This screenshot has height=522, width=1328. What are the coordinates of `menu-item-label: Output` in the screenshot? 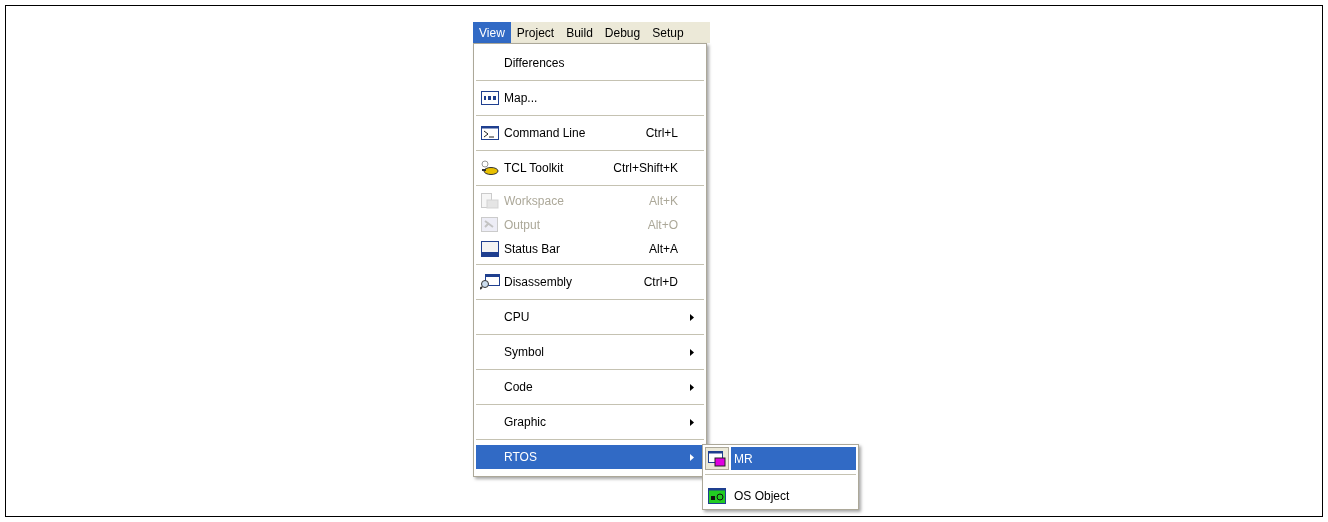 It's located at (522, 225).